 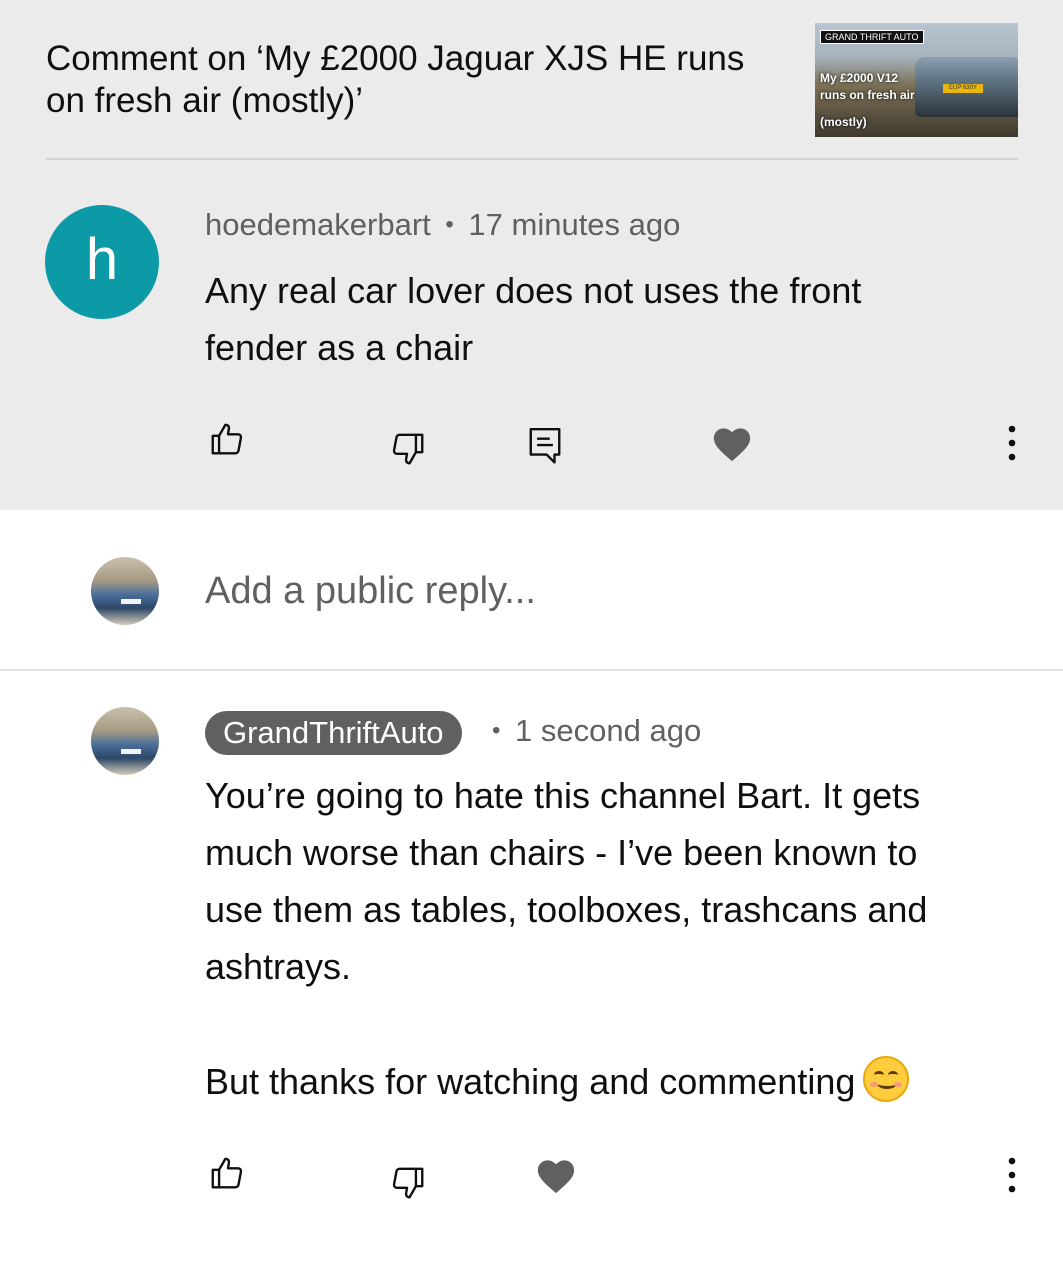 What do you see at coordinates (963, 88) in the screenshot?
I see `number-plate: EUP 630Y` at bounding box center [963, 88].